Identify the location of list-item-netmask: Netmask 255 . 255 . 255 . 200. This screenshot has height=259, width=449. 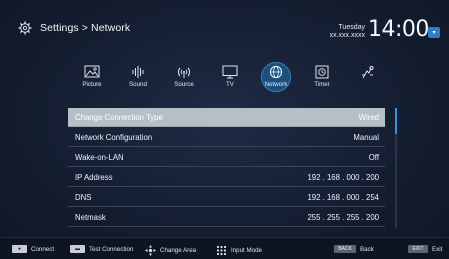
(226, 217).